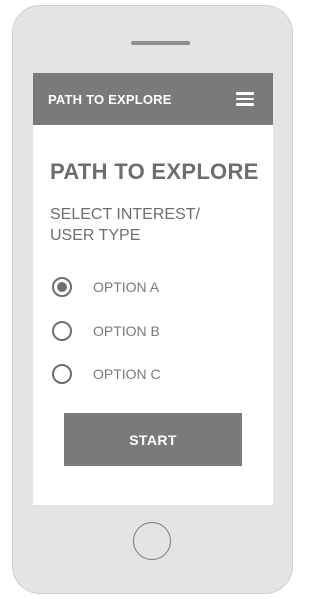 The width and height of the screenshot is (320, 599). What do you see at coordinates (110, 99) in the screenshot?
I see `app-bar-title: PATH TO EXPLORE` at bounding box center [110, 99].